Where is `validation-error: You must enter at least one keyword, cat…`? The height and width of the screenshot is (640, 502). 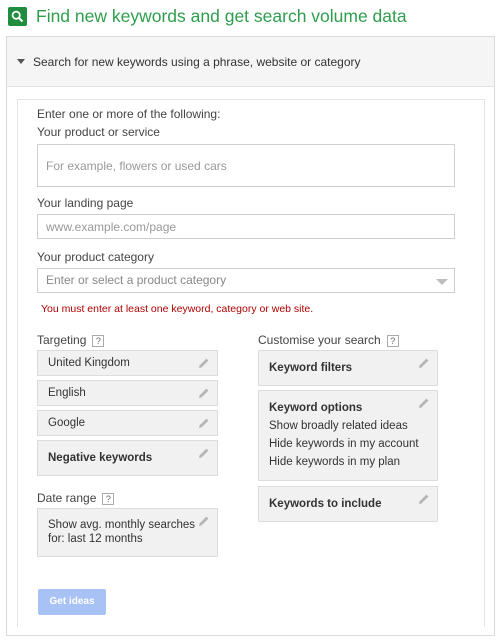 validation-error: You must enter at least one keyword, cat… is located at coordinates (177, 309).